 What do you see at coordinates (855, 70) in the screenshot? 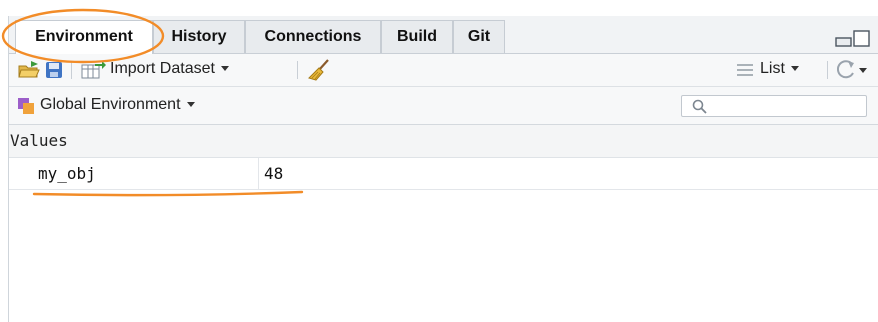
I see `refresh-button` at bounding box center [855, 70].